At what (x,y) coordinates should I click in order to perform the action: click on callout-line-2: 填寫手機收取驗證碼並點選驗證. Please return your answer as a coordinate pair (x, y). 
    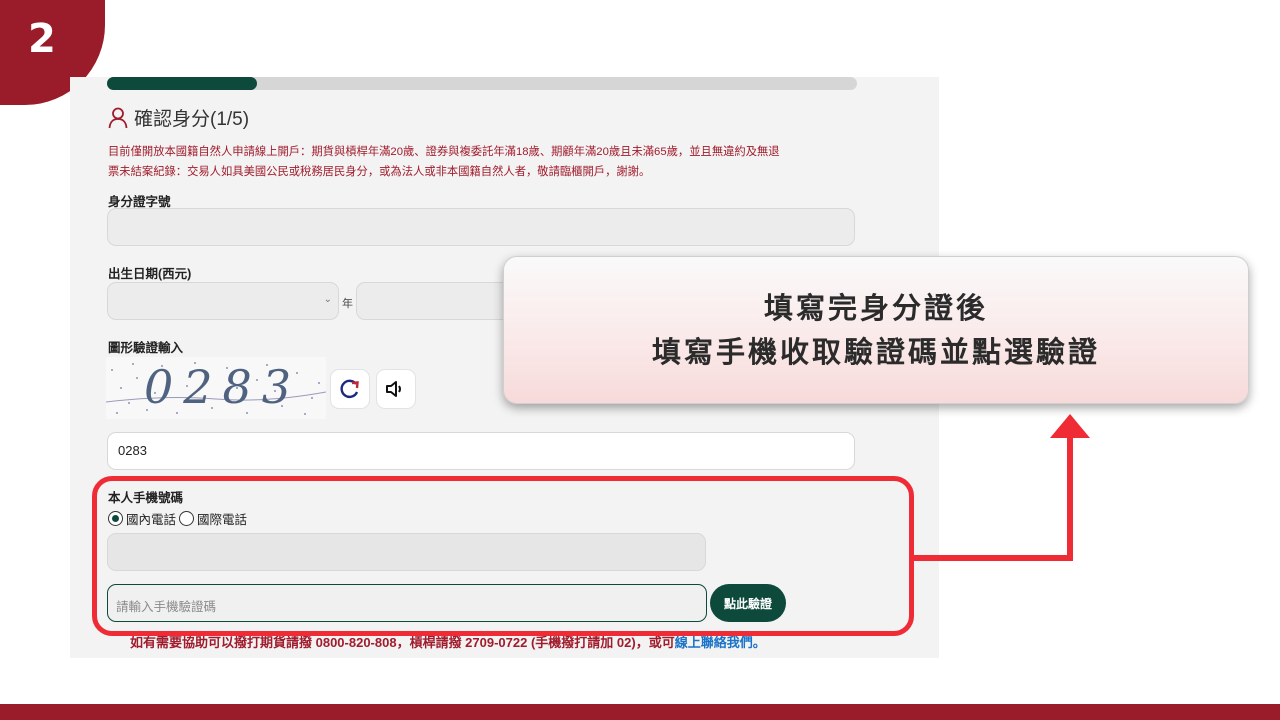
    Looking at the image, I should click on (875, 352).